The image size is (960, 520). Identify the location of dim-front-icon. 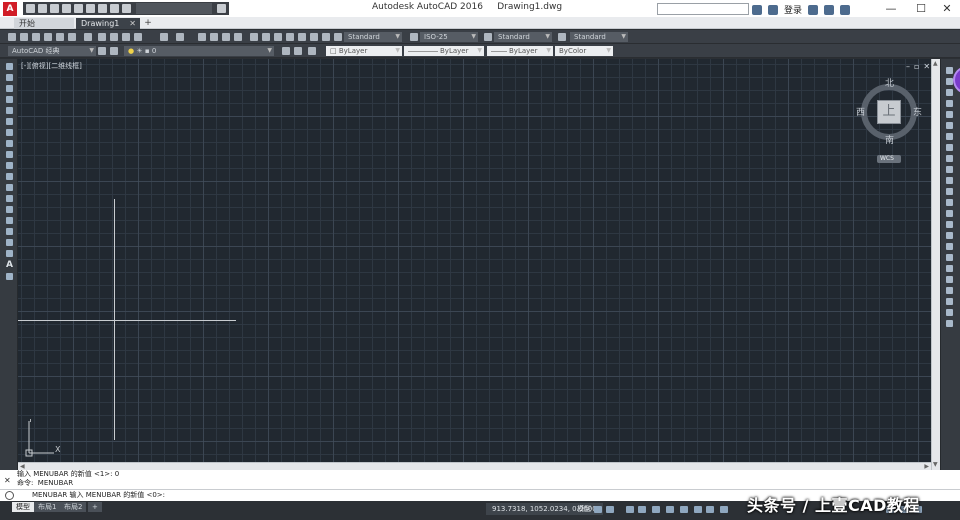
(949, 312).